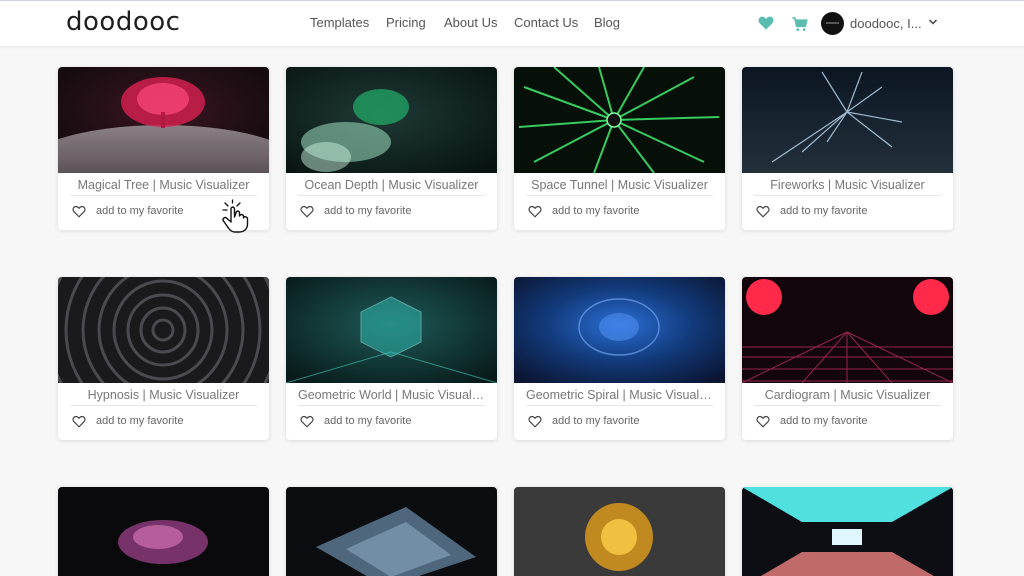  I want to click on card-title: Magical Tree | Music Visualizer, so click(163, 187).